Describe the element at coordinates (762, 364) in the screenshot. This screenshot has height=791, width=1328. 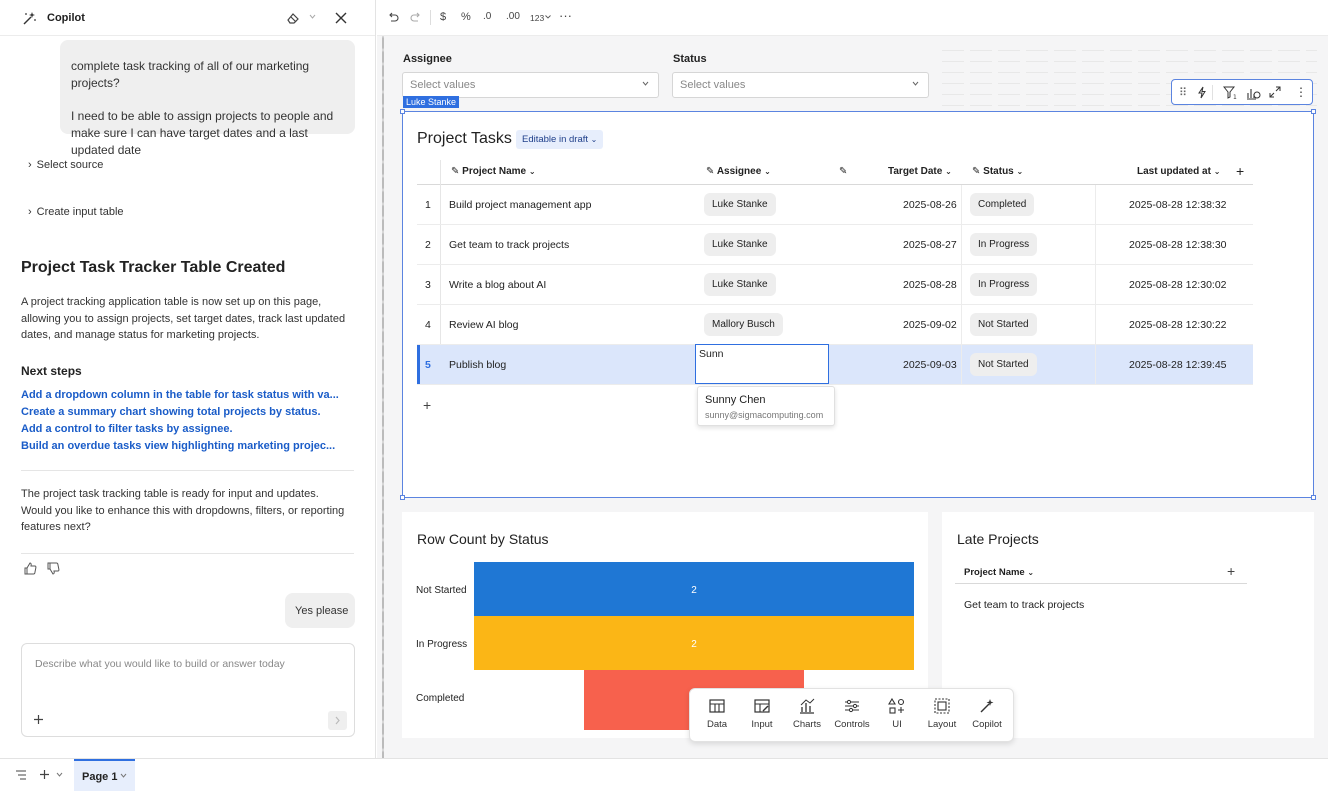
I see `assignee-edit-input: Sunn` at that location.